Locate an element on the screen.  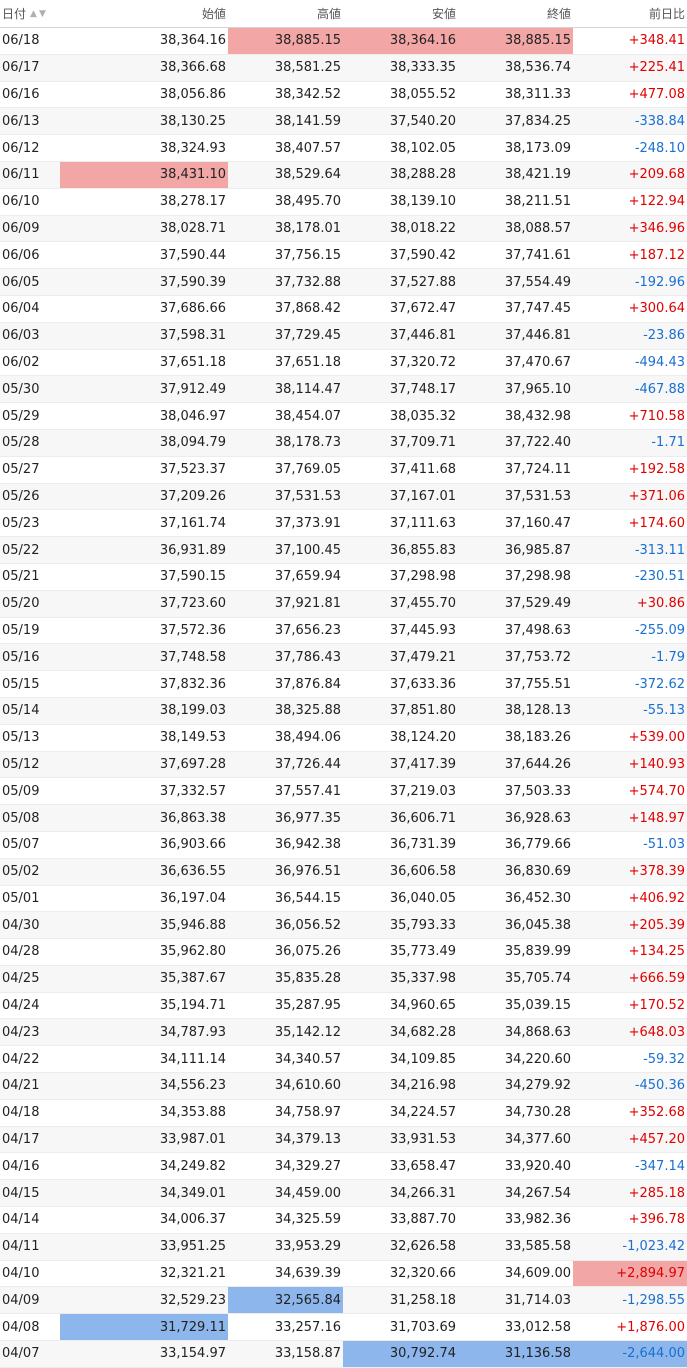
cell-open: 36,197.04 is located at coordinates (192, 898).